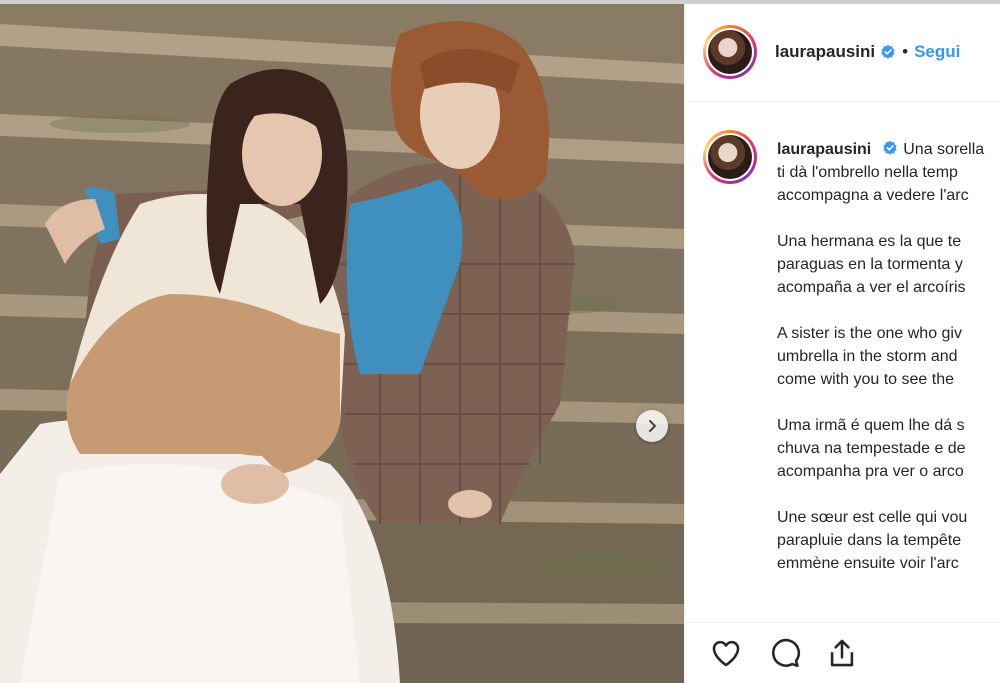 The width and height of the screenshot is (1000, 683). I want to click on caption-line: Una sorella, so click(944, 149).